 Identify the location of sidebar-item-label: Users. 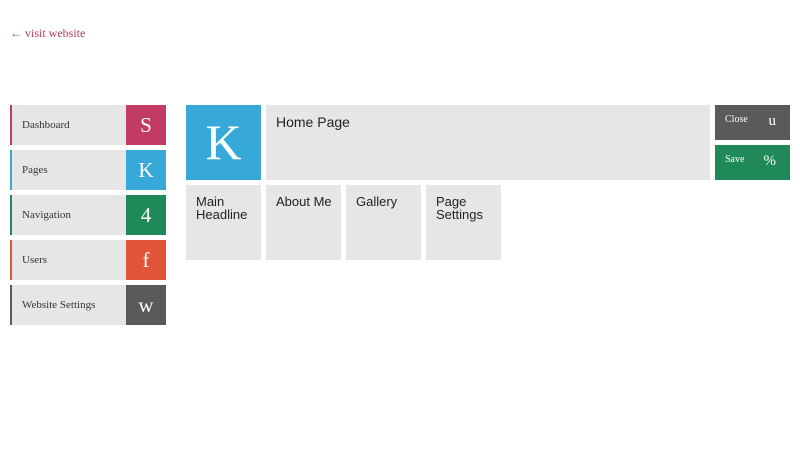
(35, 260).